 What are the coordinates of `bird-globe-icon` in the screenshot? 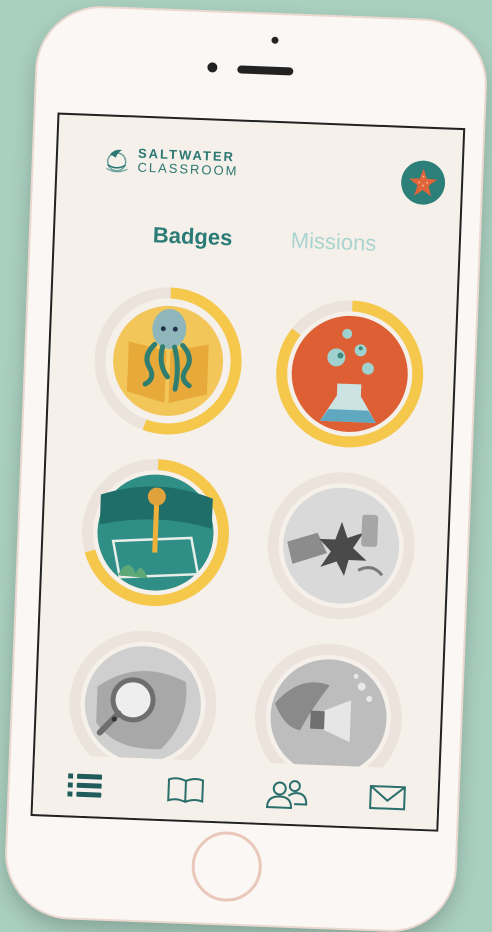 It's located at (117, 161).